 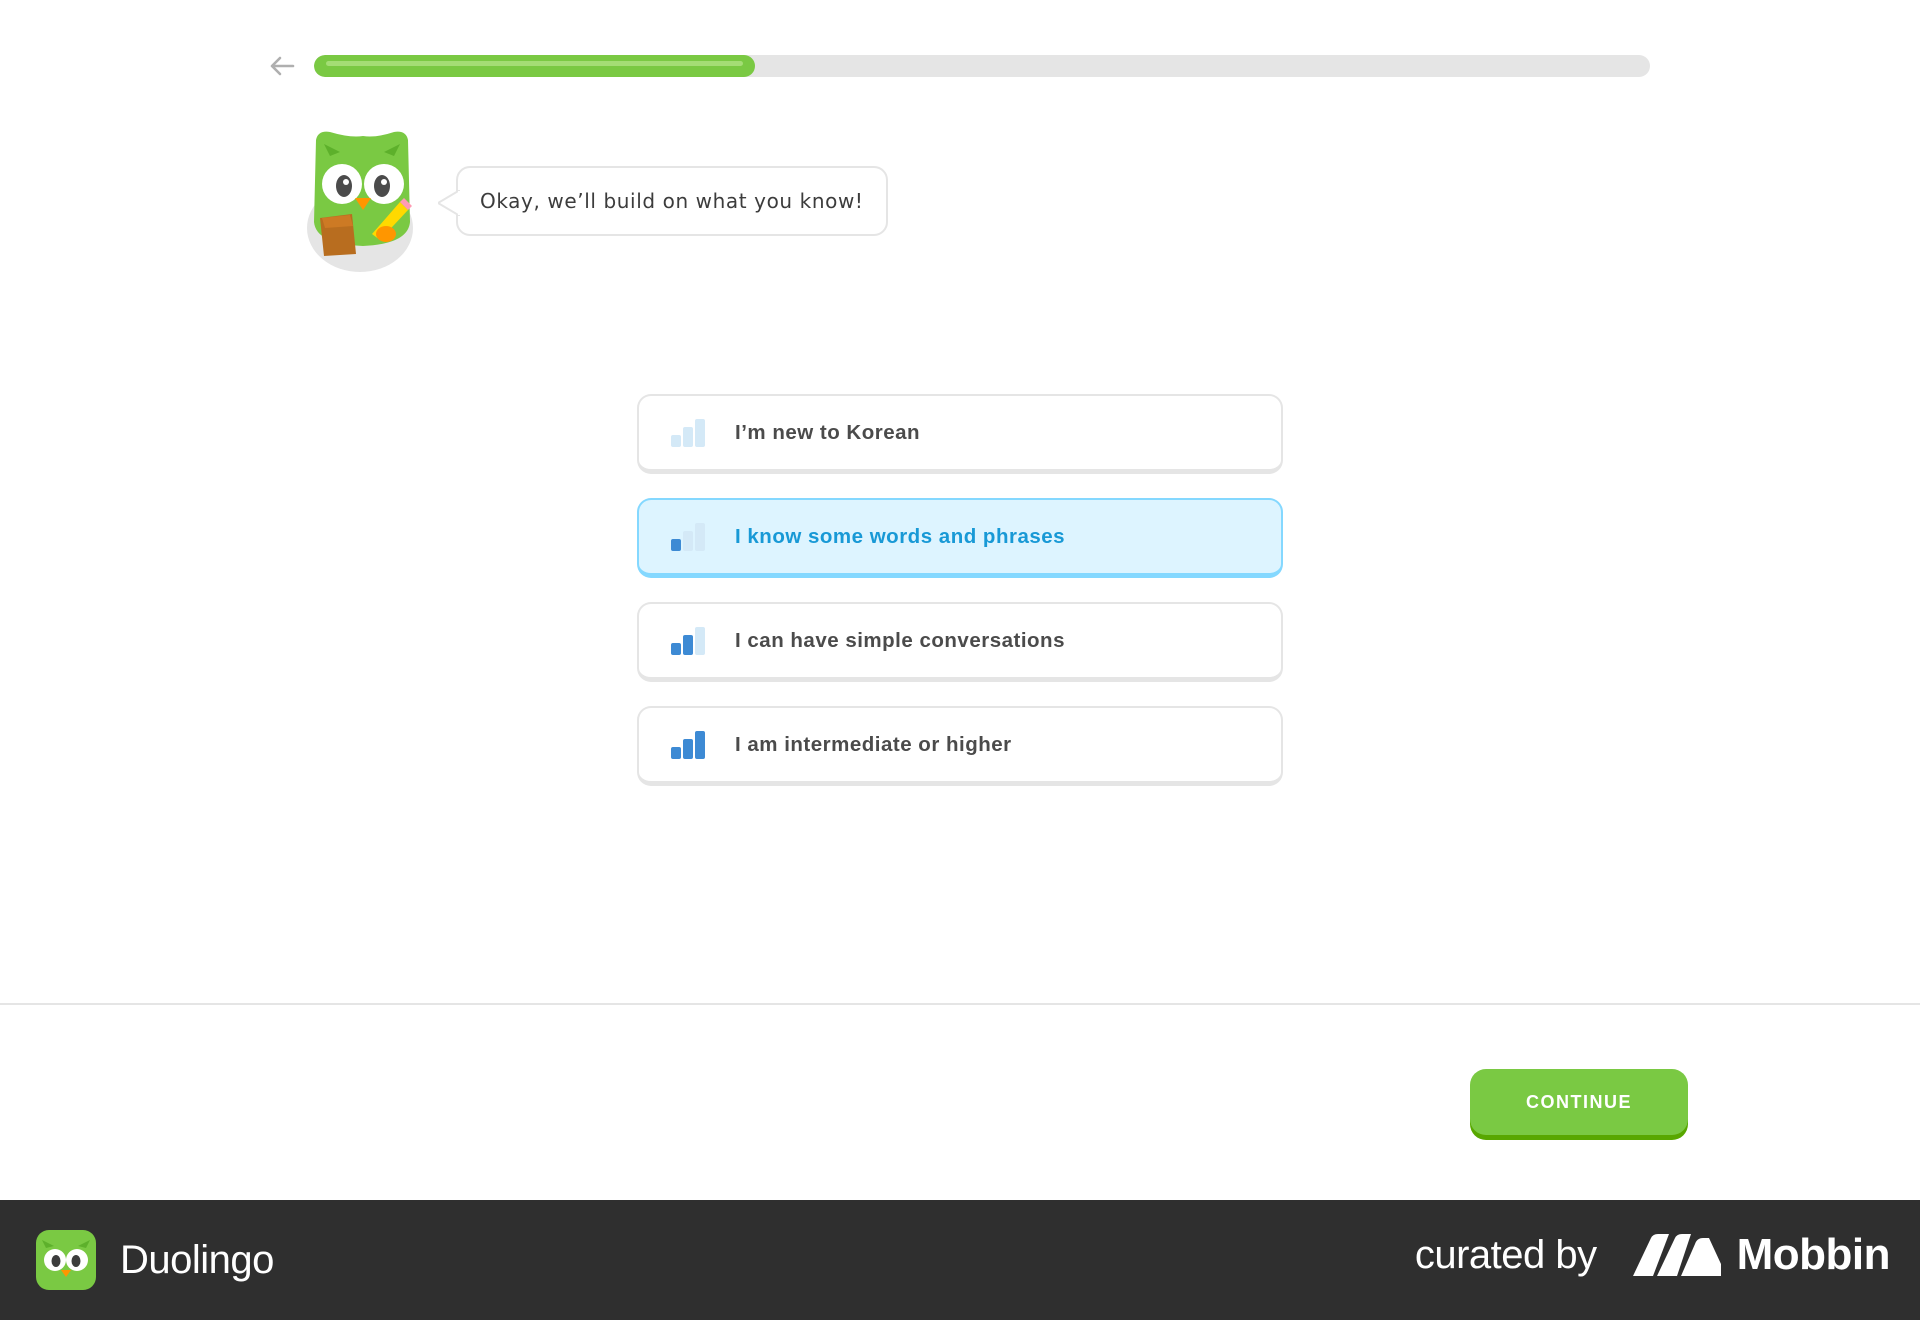 I want to click on speech-bubble: Okay, we’ll build on what you know!, so click(x=663, y=201).